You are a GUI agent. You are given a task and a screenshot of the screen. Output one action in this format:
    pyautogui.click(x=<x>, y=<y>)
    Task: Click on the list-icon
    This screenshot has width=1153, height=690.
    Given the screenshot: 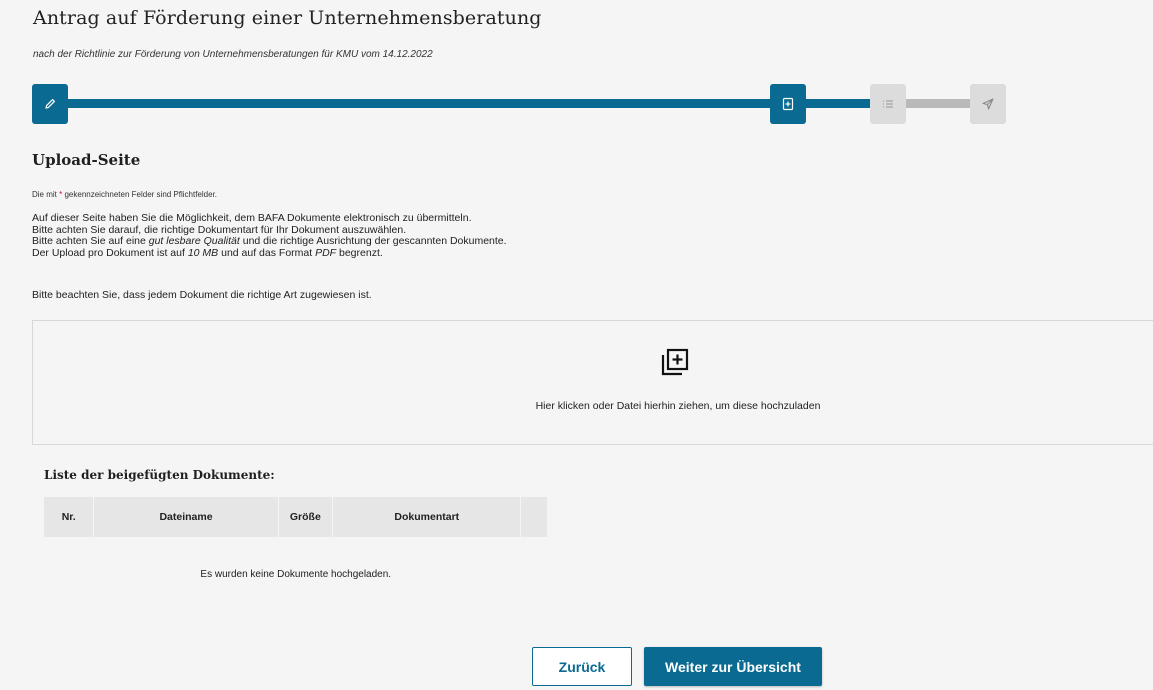 What is the action you would take?
    pyautogui.click(x=888, y=104)
    